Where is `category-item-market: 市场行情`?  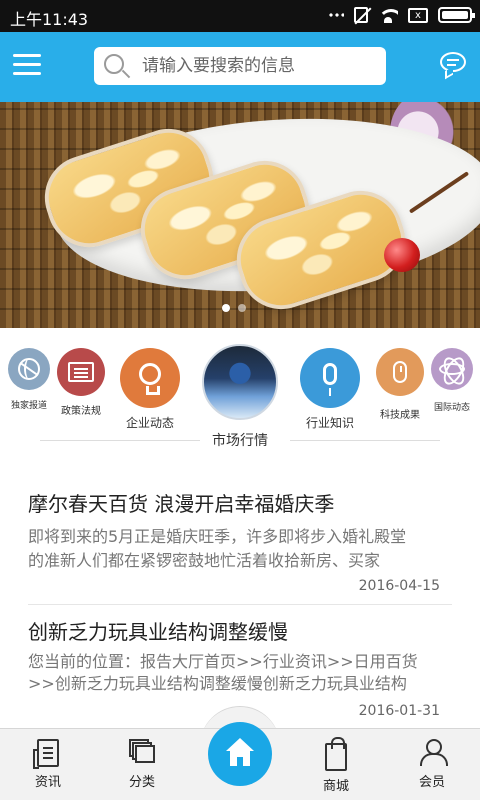 category-item-market: 市场行情 is located at coordinates (240, 397).